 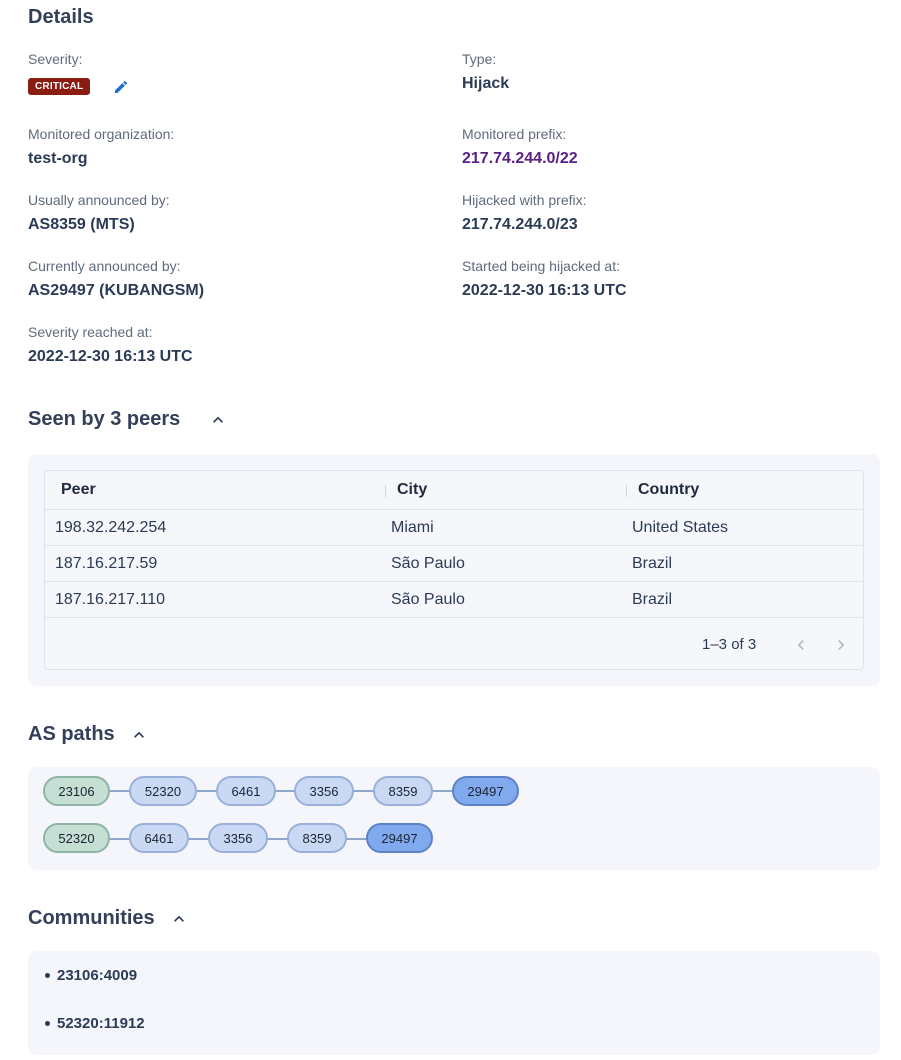 I want to click on community-value: 52320:11912, so click(x=101, y=1023).